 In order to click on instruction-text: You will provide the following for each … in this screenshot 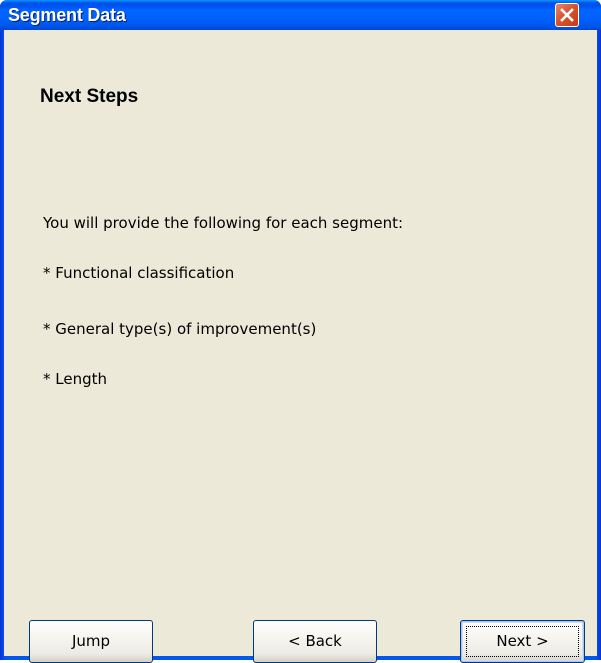, I will do `click(223, 223)`.